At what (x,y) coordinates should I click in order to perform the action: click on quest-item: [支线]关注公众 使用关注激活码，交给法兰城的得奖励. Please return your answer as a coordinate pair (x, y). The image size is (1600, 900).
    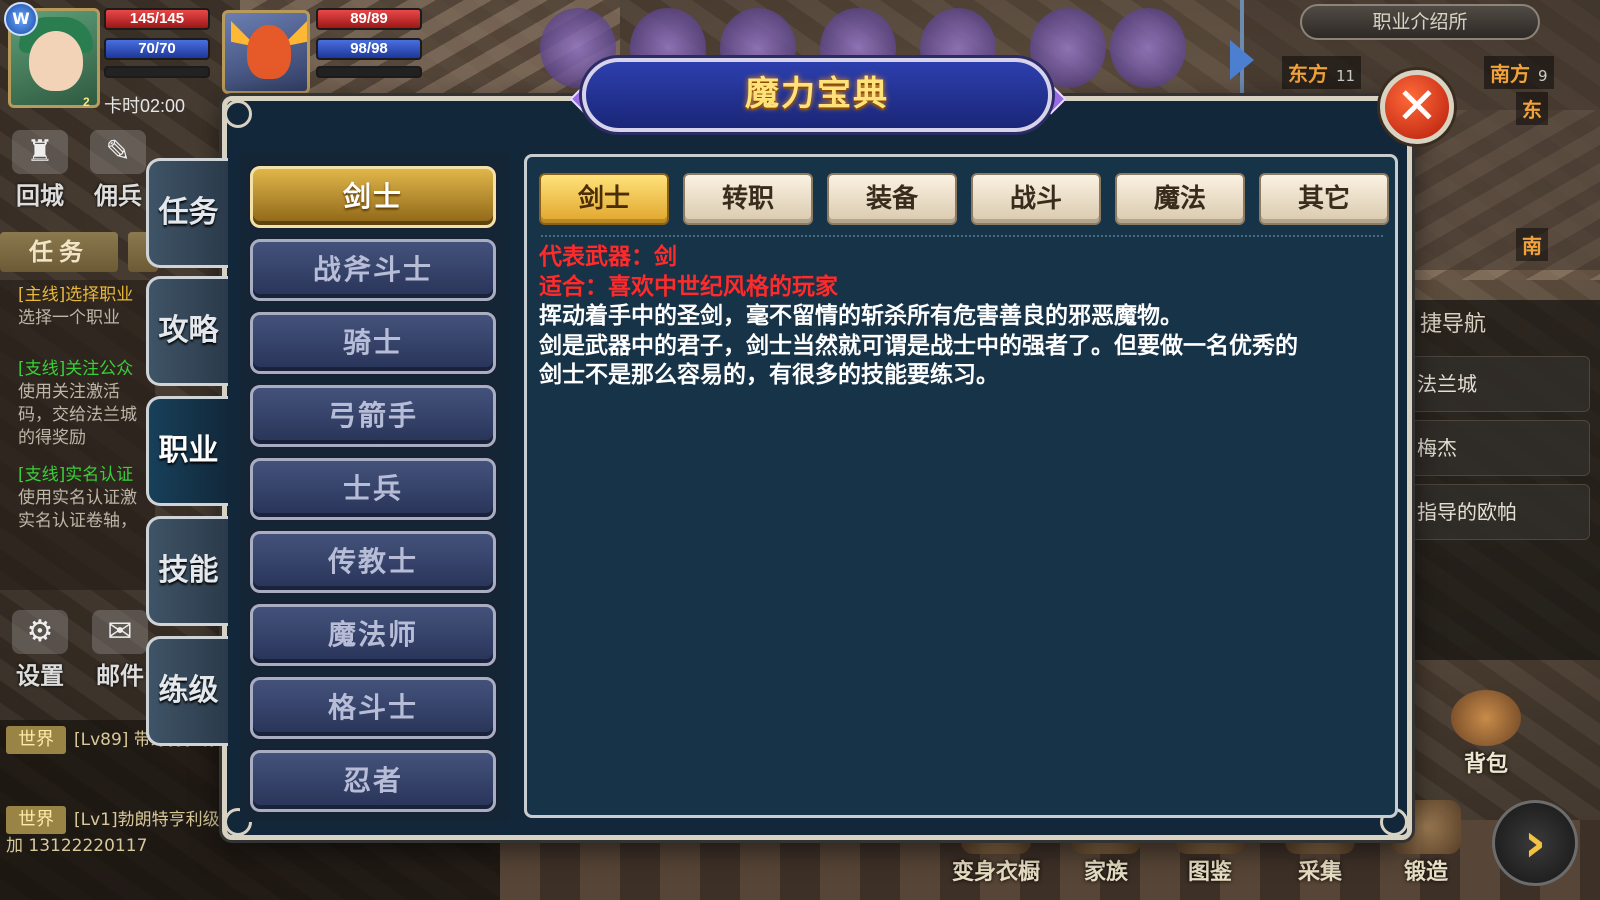
    Looking at the image, I should click on (77, 400).